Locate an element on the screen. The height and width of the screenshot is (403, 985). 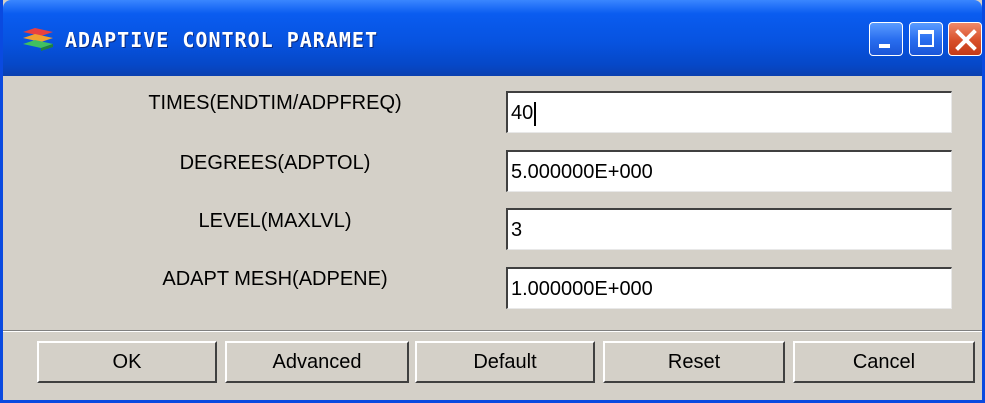
adapt-mesh-field: 1.000000E+000 is located at coordinates (729, 288).